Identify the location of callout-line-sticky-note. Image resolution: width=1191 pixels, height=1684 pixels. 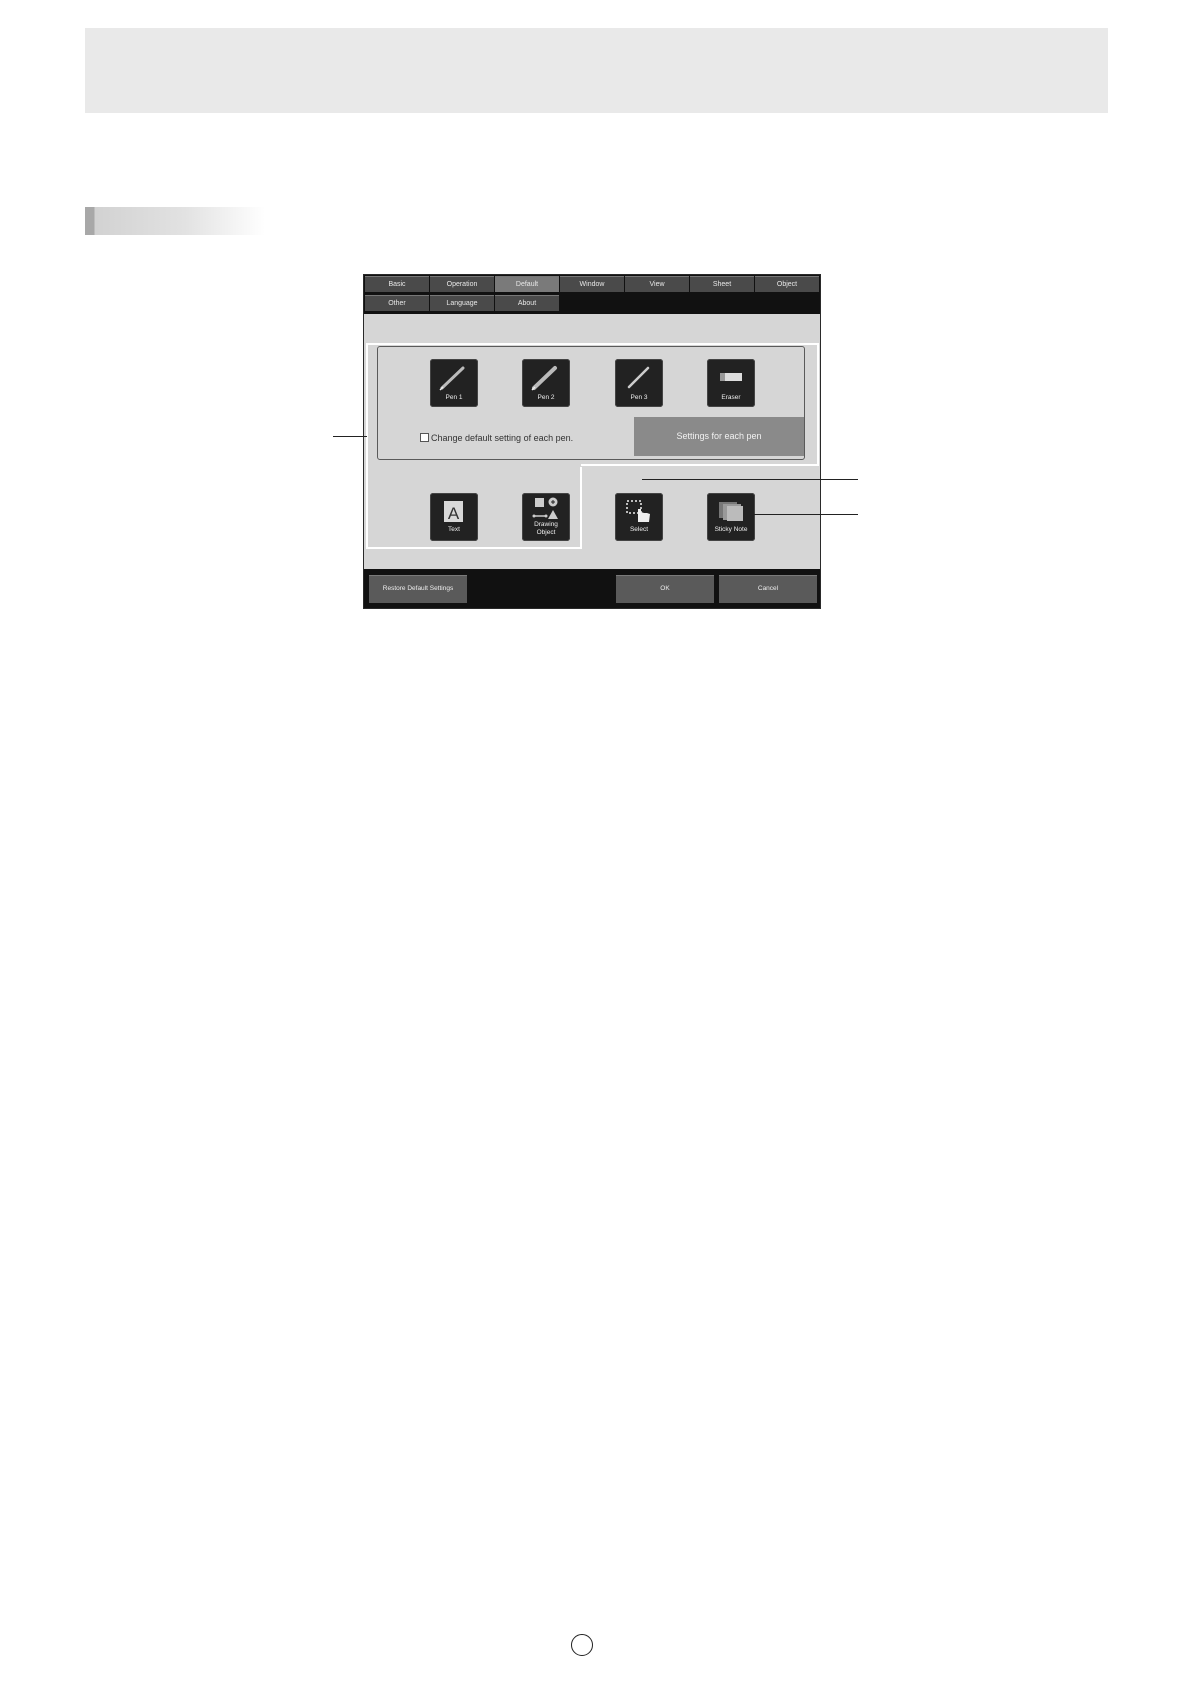
(805, 514).